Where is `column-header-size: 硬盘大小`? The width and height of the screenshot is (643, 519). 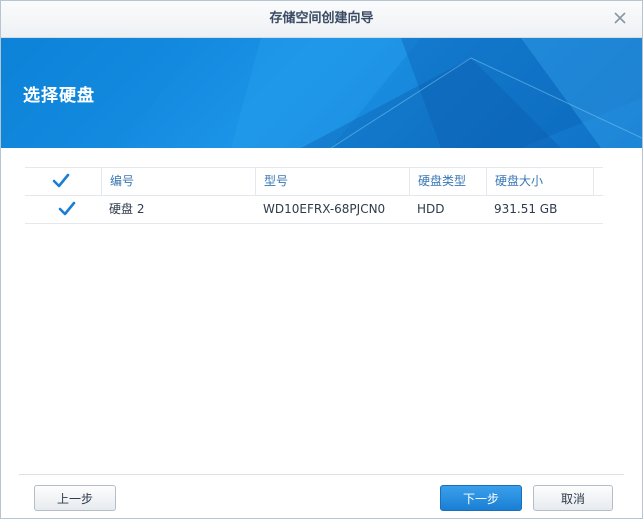 column-header-size: 硬盘大小 is located at coordinates (539, 181).